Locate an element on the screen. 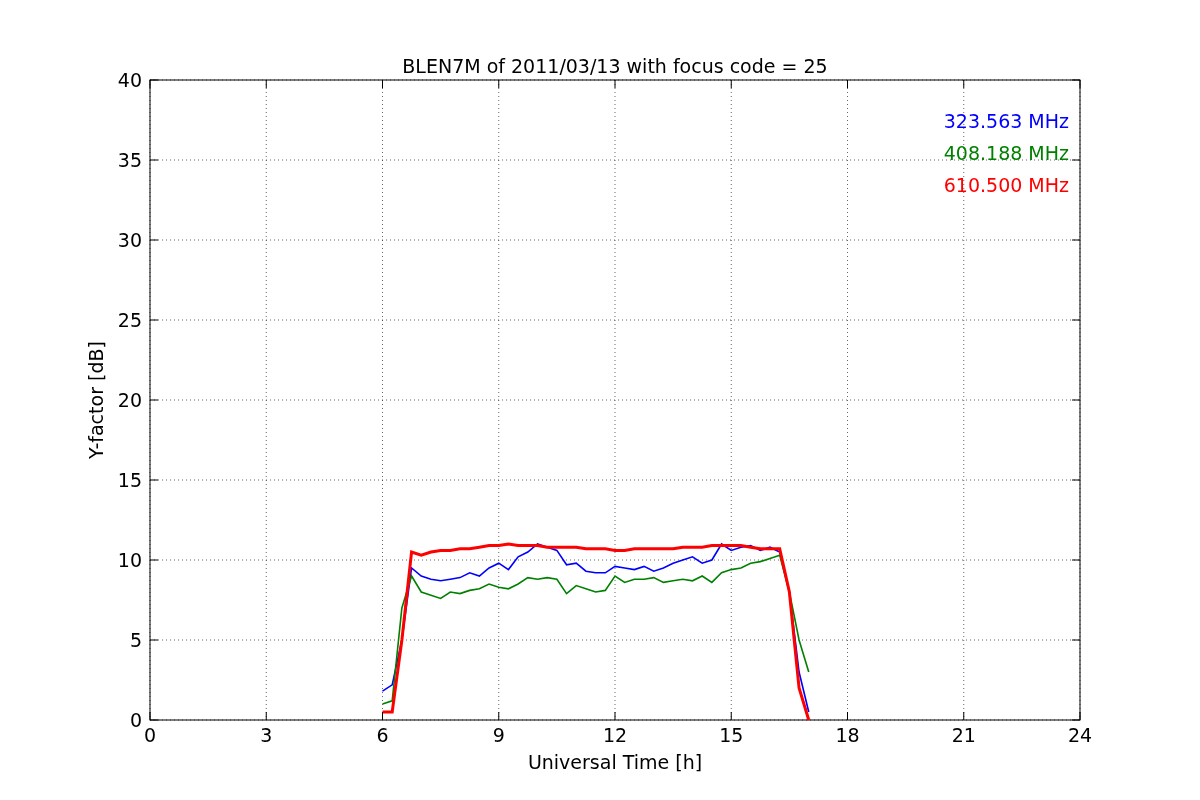 The height and width of the screenshot is (800, 1200). chart-title: BLEN7M of 2011/03/13 with focus code = 25 is located at coordinates (615, 66).